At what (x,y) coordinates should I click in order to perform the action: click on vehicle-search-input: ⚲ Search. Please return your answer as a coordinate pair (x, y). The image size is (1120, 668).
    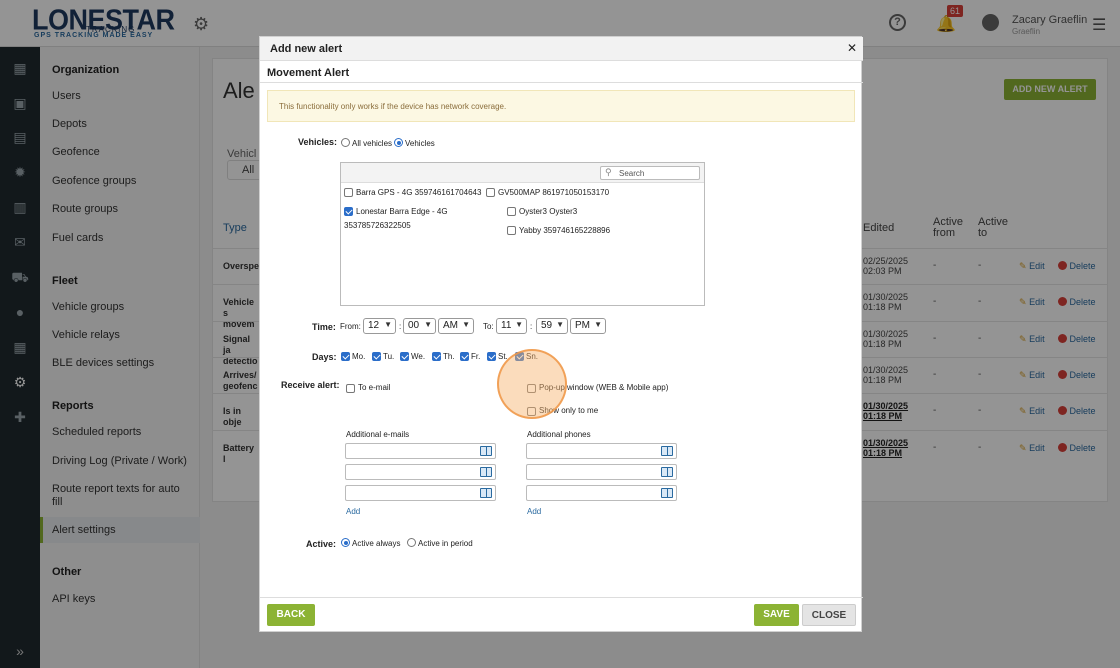
    Looking at the image, I should click on (650, 173).